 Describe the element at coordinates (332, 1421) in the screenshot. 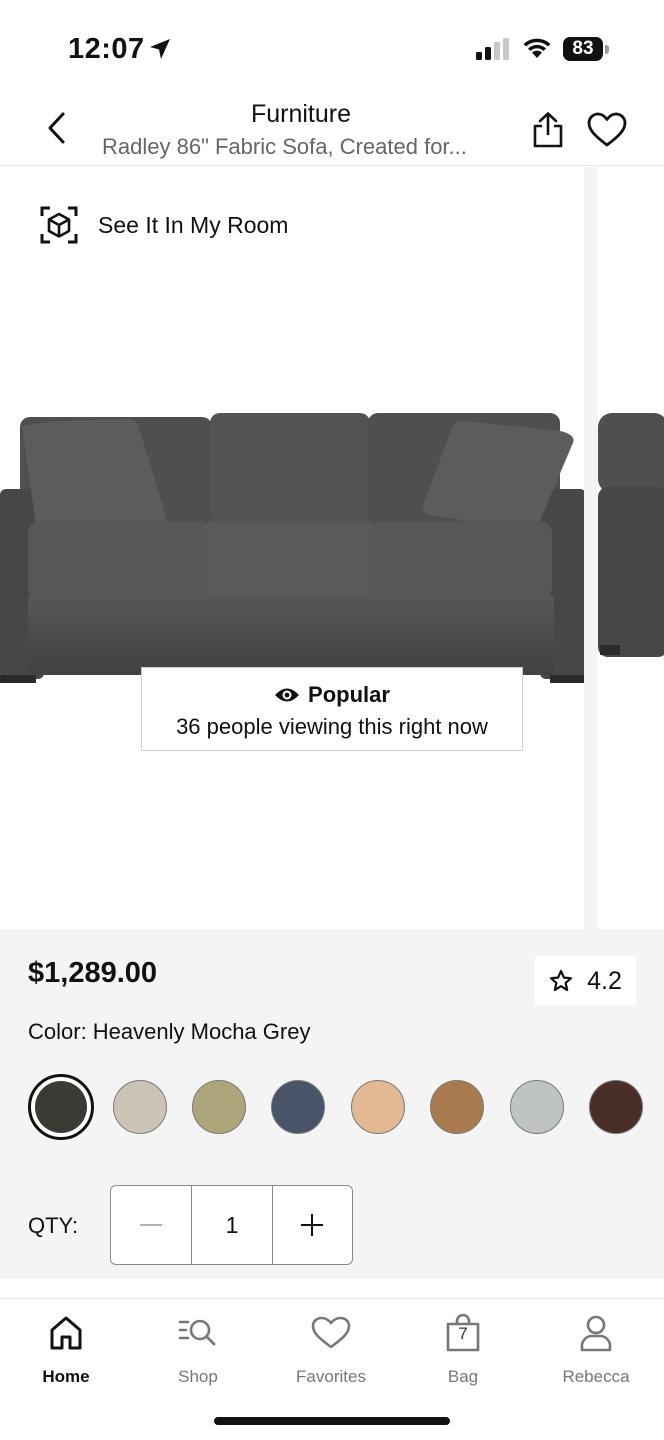

I see `home-indicator` at that location.